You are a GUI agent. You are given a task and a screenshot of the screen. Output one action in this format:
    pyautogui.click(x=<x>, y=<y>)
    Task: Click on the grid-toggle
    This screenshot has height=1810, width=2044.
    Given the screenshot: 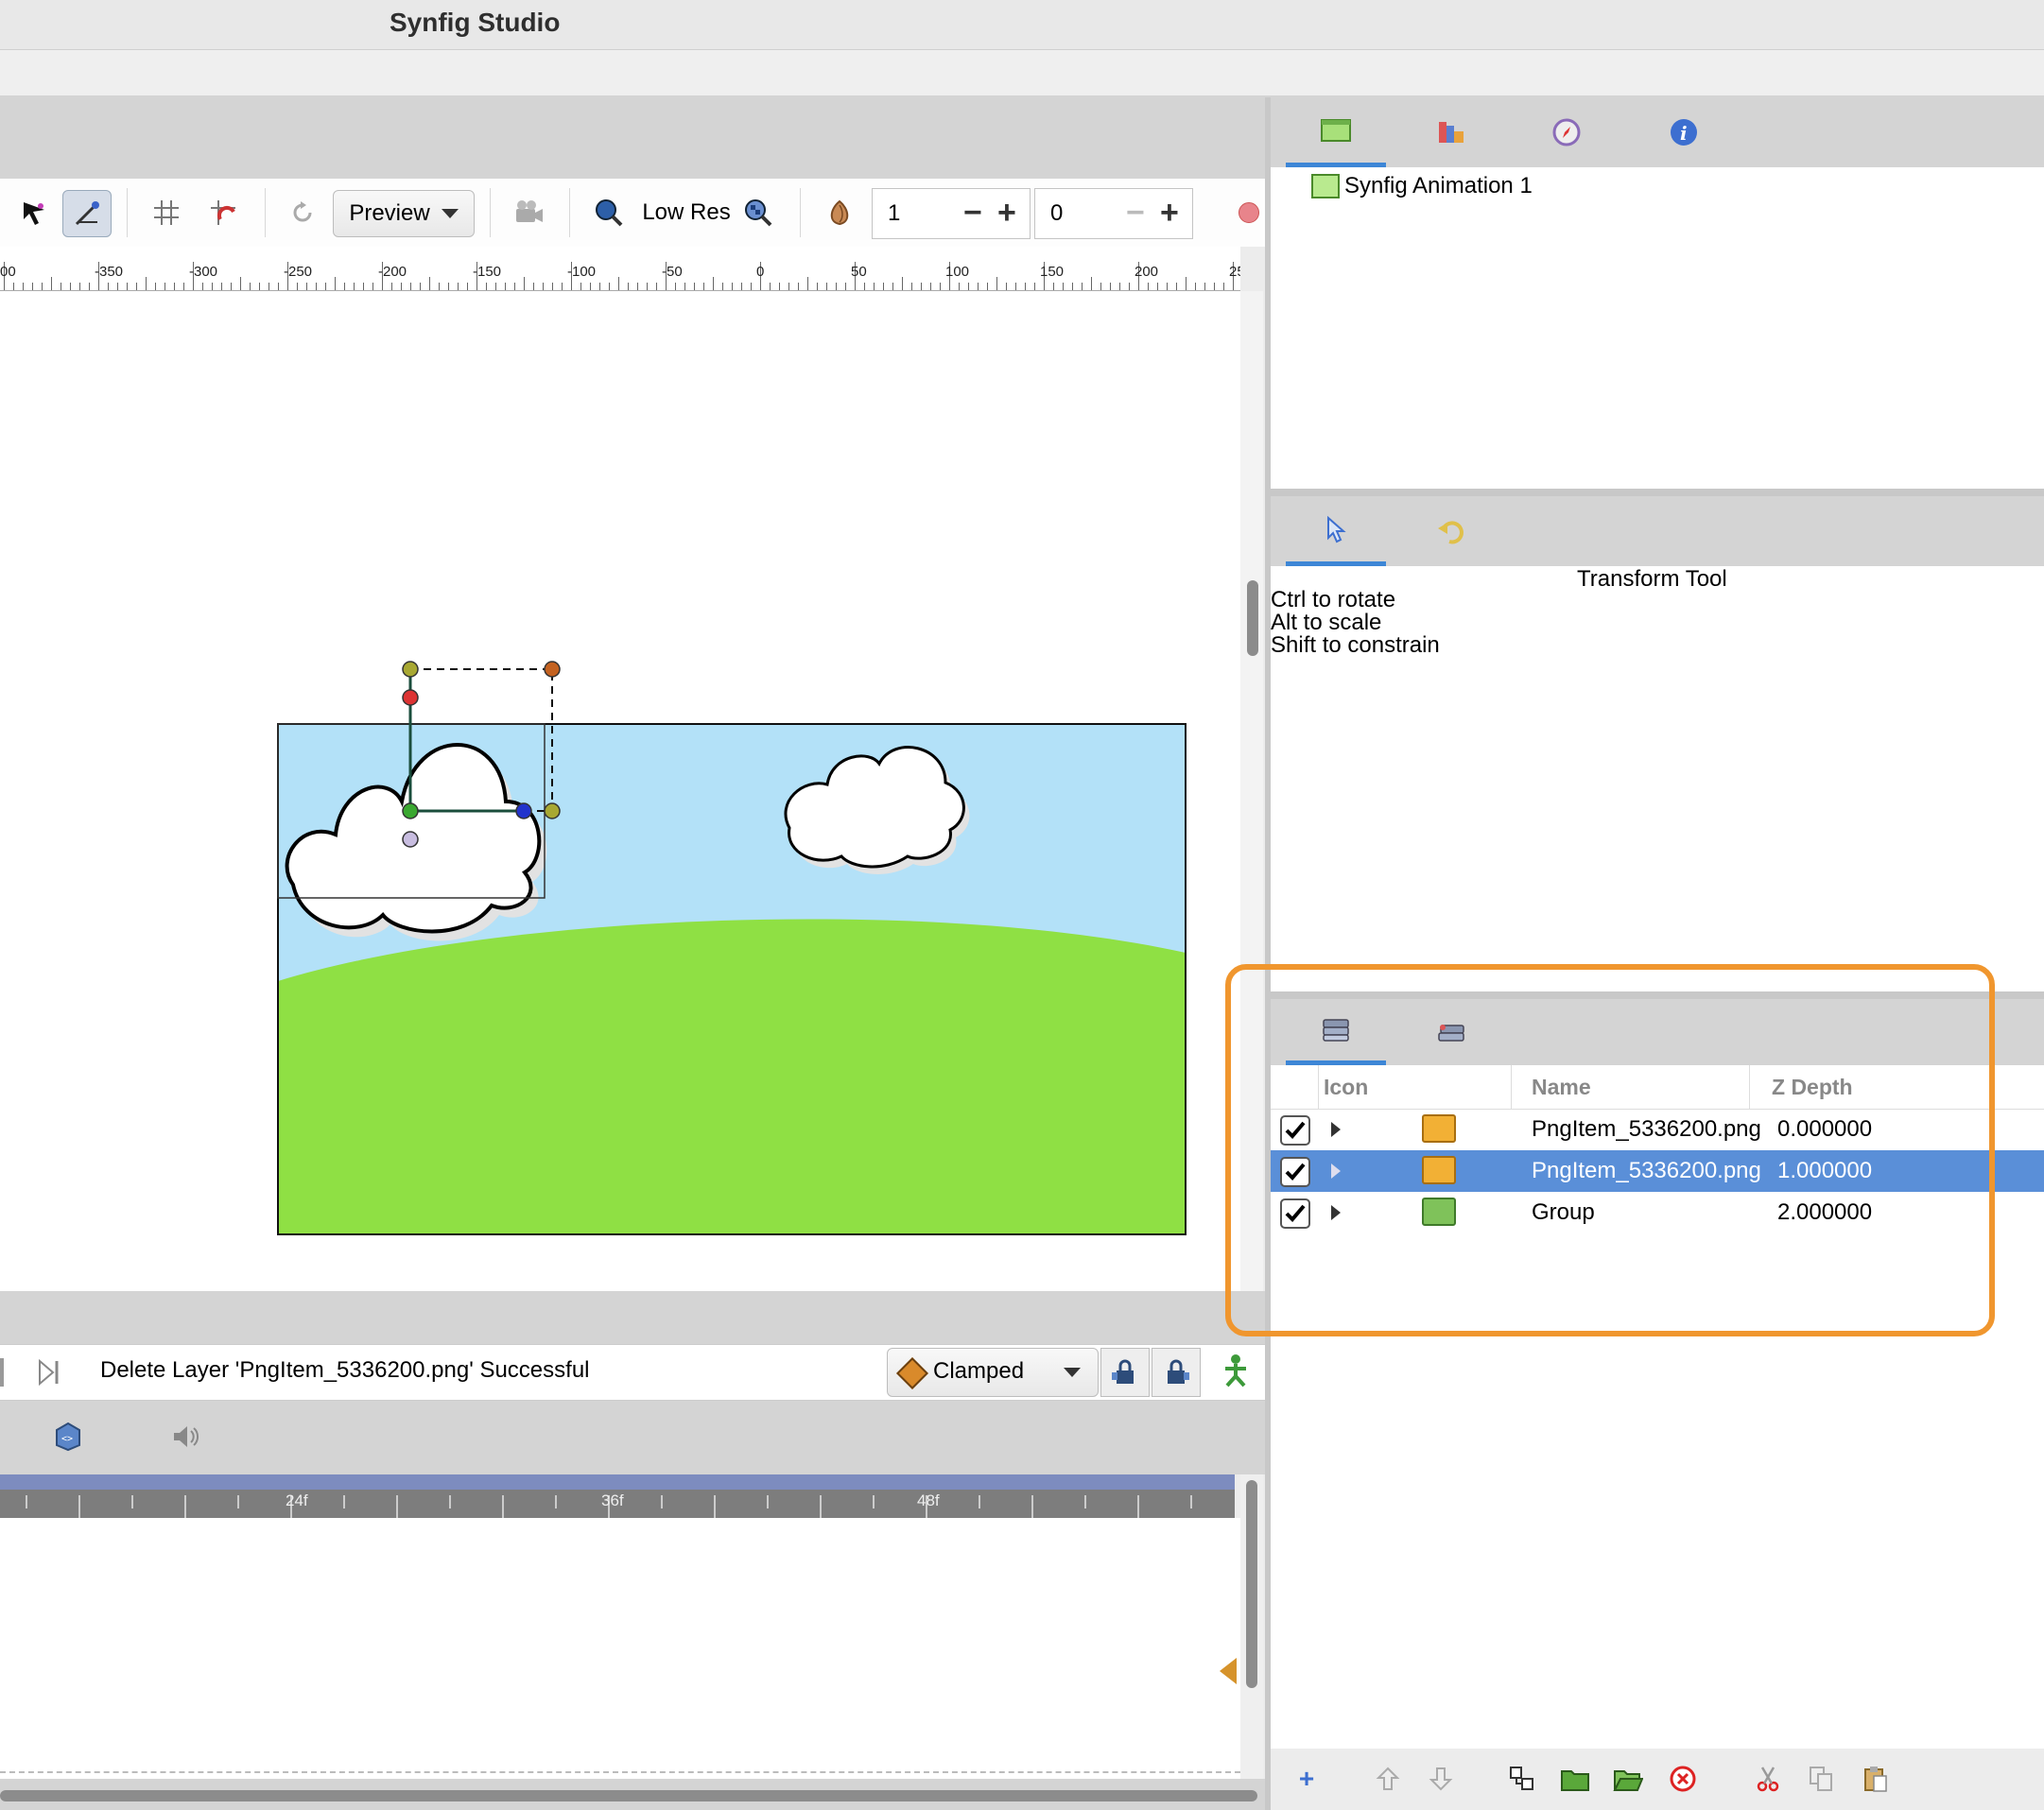 What is the action you would take?
    pyautogui.click(x=166, y=212)
    